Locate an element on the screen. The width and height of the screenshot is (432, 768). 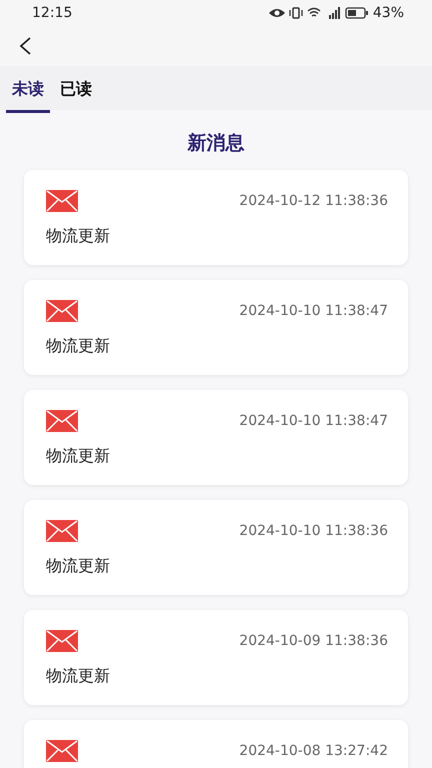
message-time: 2024-10-10 11:38:36 is located at coordinates (313, 531).